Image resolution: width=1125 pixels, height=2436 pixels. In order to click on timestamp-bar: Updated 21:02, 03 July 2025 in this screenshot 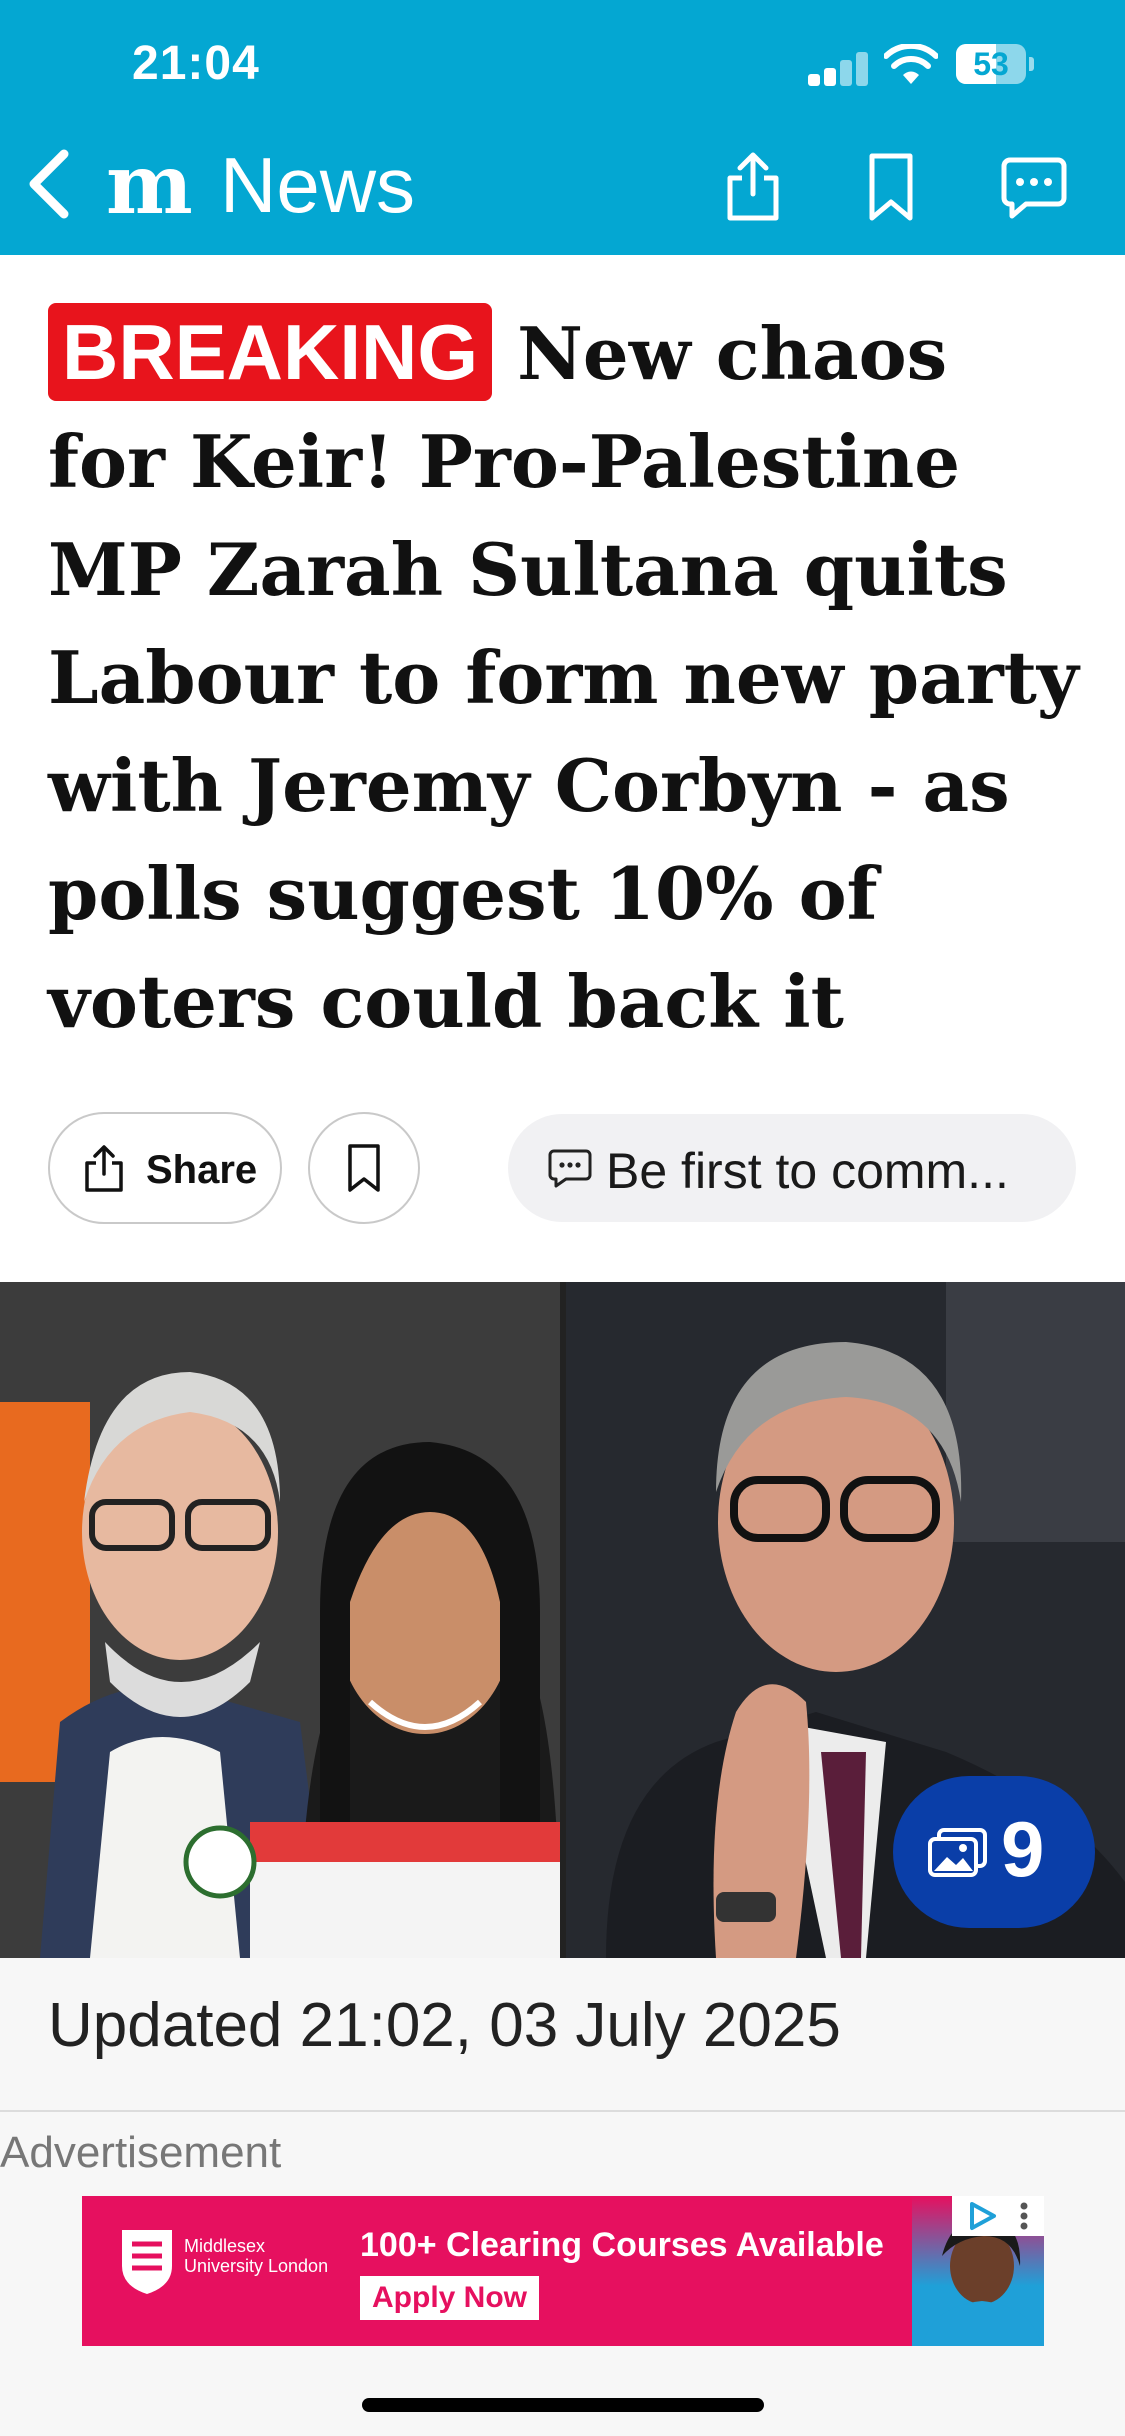, I will do `click(562, 2034)`.